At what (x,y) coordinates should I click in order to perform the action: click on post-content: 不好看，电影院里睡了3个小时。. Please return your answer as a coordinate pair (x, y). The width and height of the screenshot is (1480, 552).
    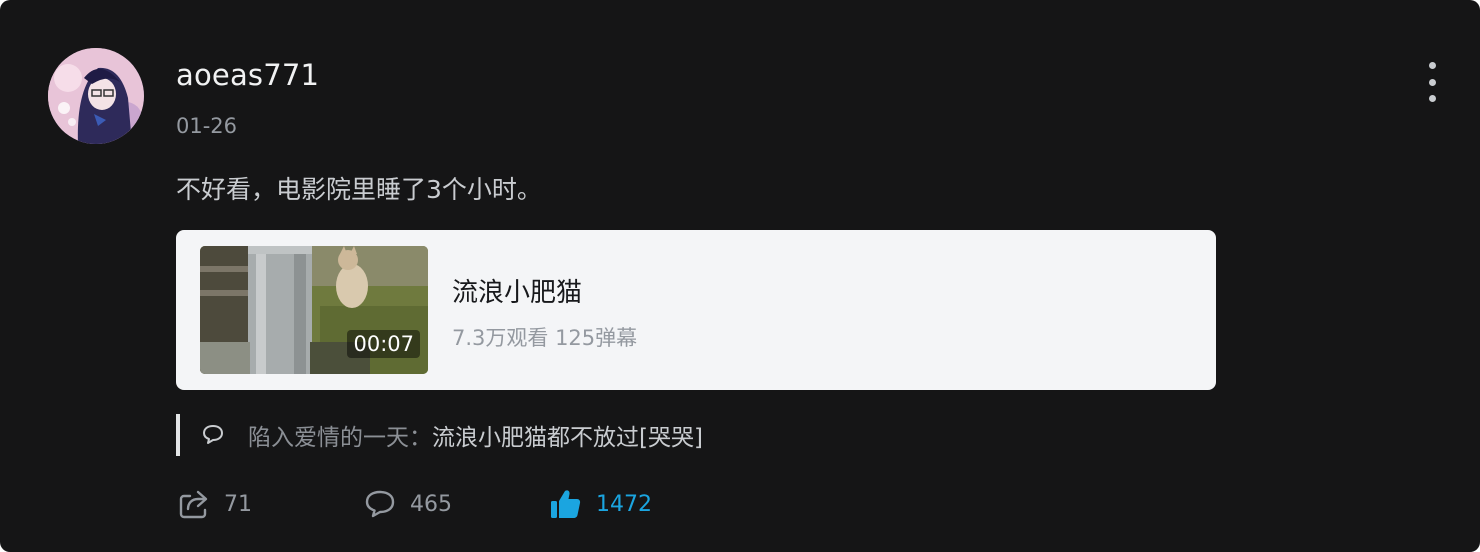
    Looking at the image, I should click on (359, 189).